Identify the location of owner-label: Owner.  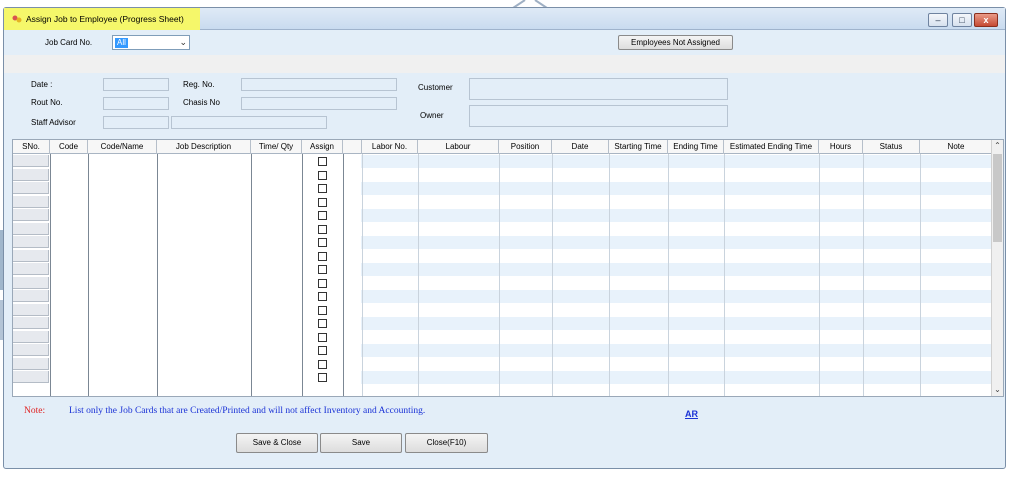
(432, 115).